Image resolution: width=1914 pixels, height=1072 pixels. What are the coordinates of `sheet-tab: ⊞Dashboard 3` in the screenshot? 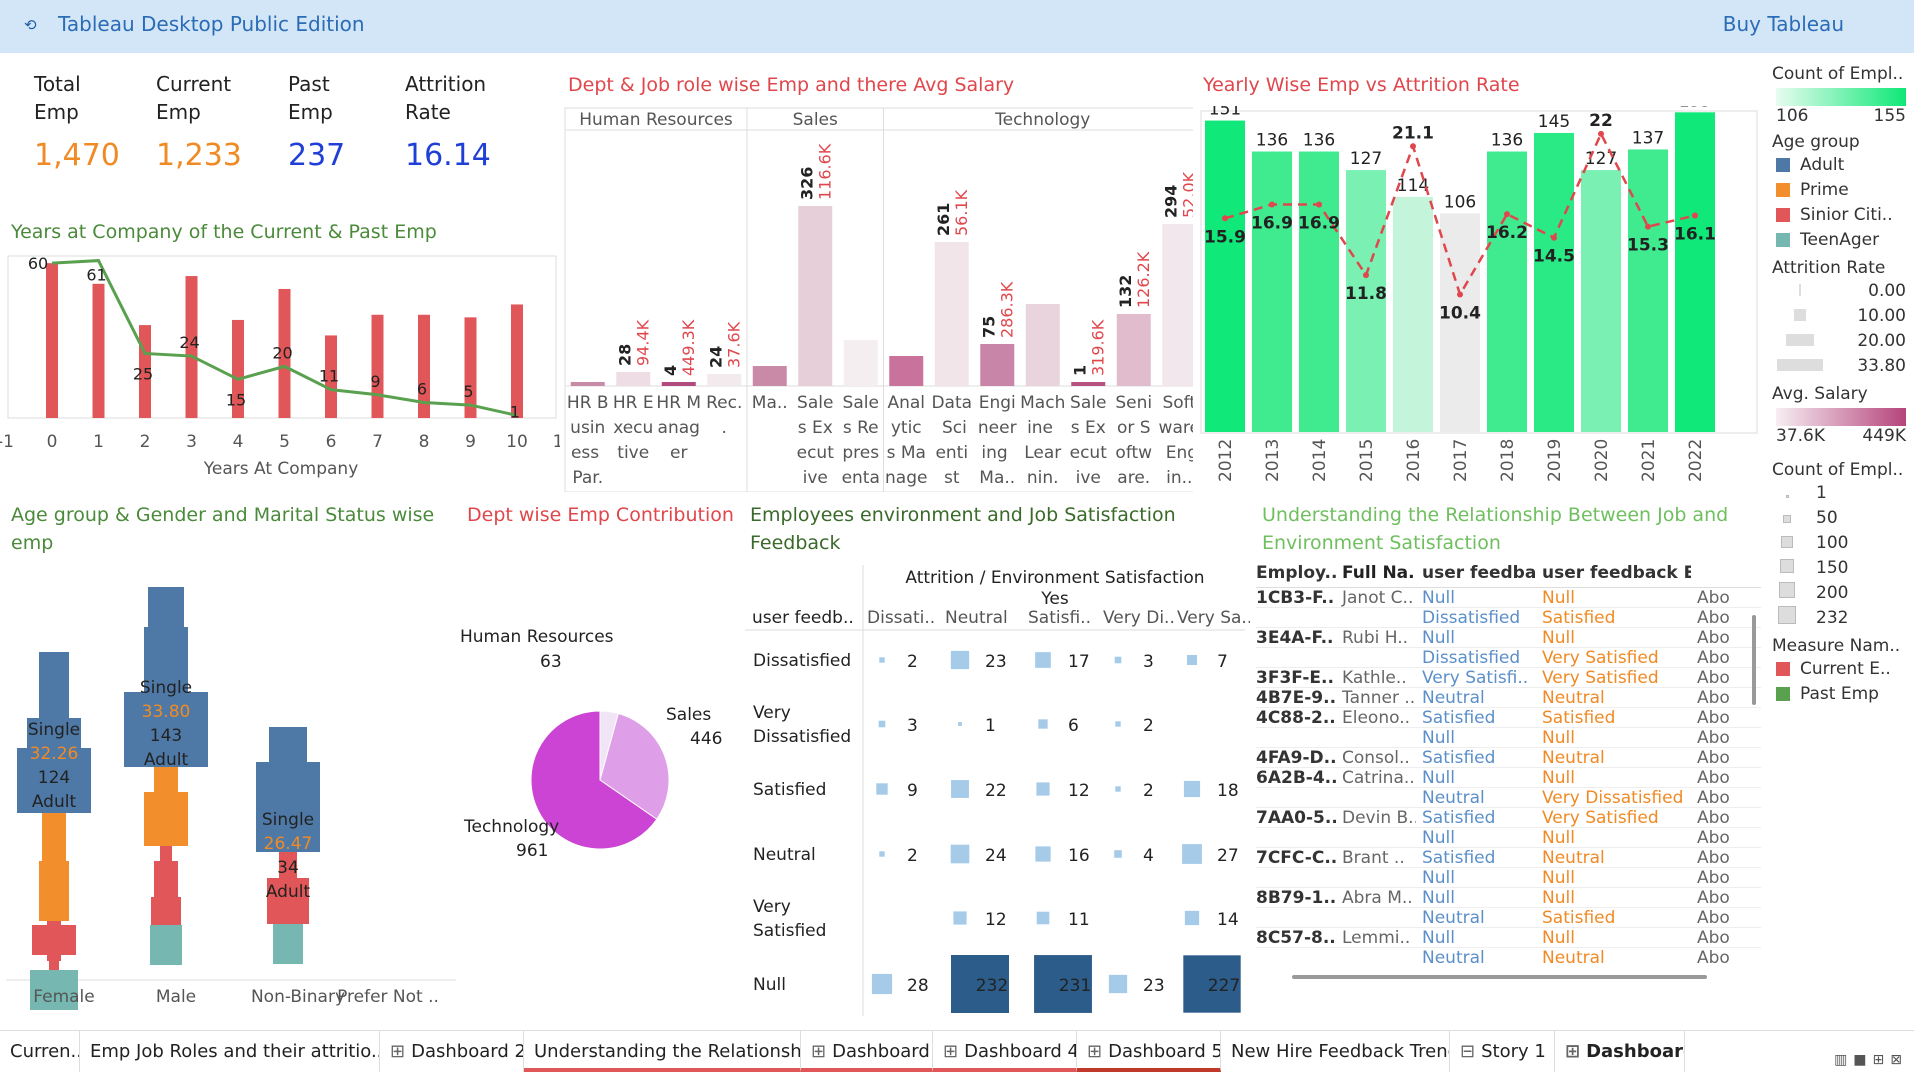 It's located at (867, 1051).